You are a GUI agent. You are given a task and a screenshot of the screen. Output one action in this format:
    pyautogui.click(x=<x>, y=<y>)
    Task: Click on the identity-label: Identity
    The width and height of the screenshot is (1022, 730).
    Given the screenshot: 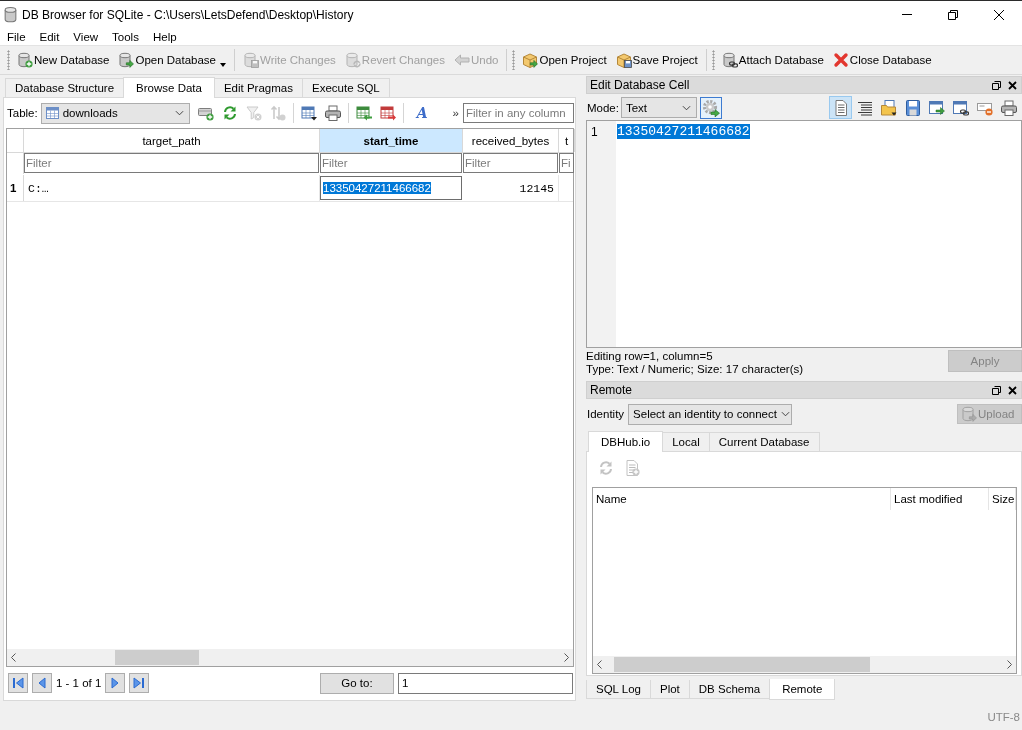 What is the action you would take?
    pyautogui.click(x=606, y=414)
    